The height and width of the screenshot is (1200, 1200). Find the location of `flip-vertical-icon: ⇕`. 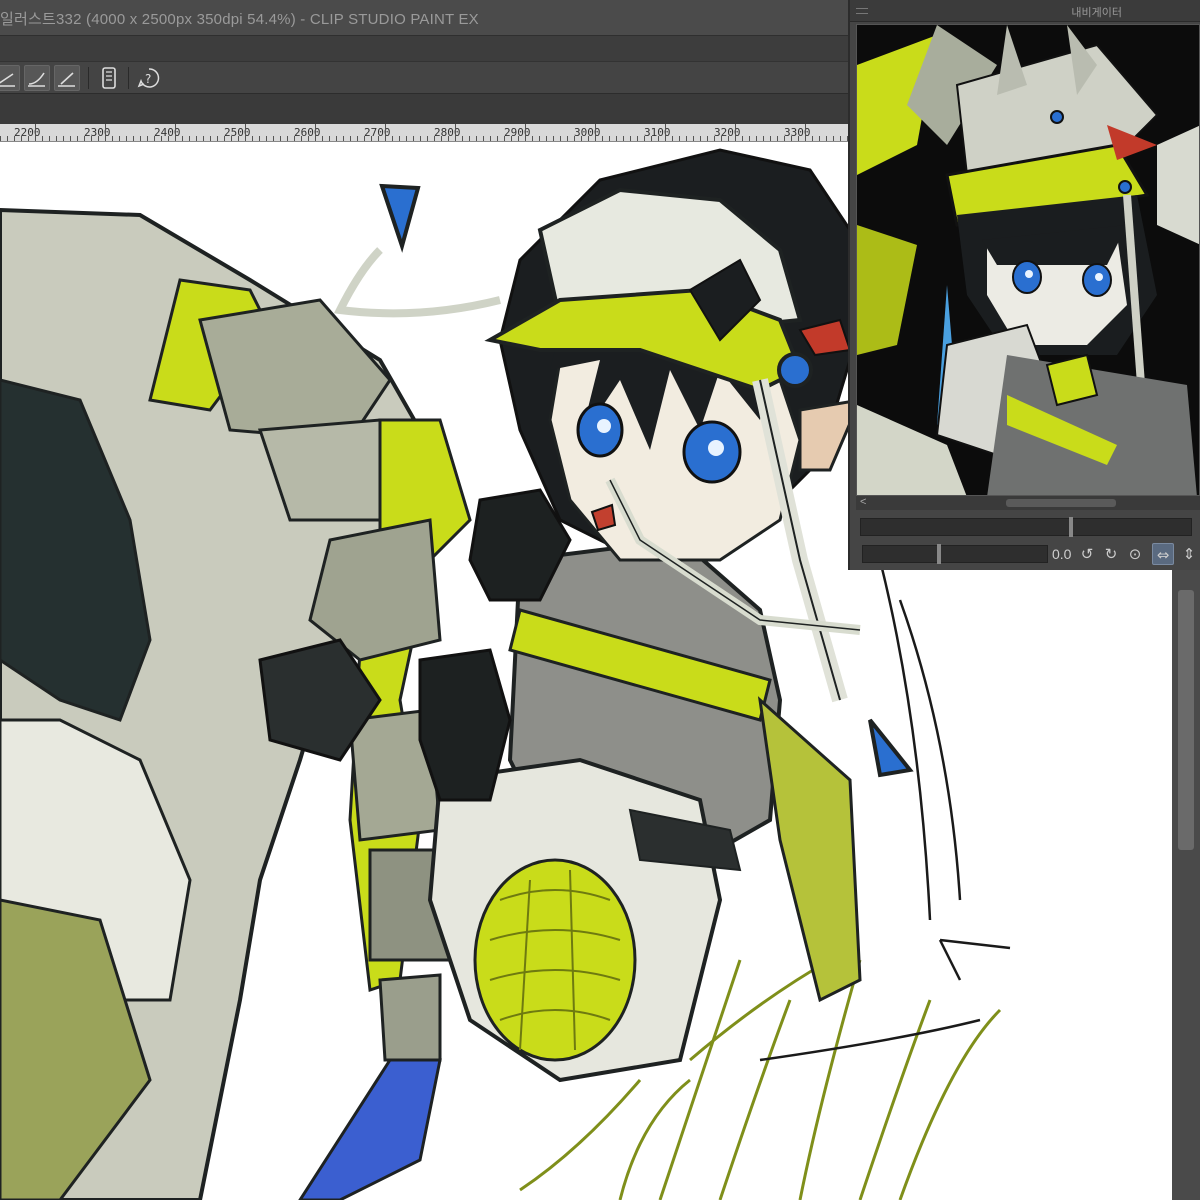

flip-vertical-icon: ⇕ is located at coordinates (1189, 554).